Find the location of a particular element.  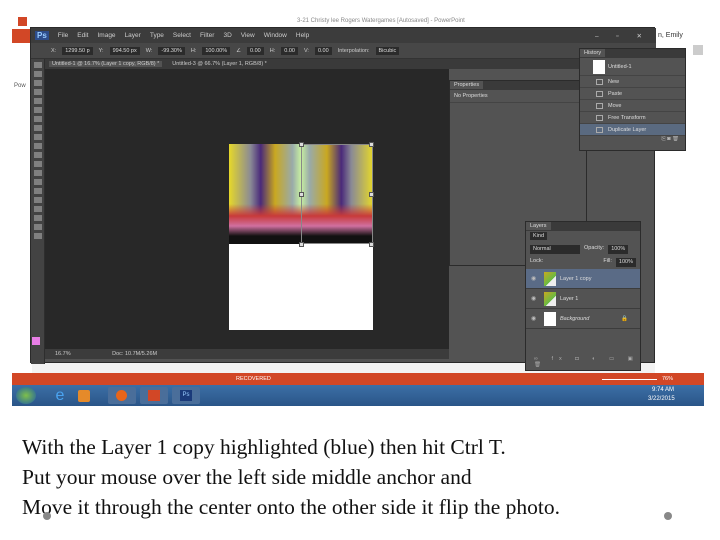

menu-window: Window is located at coordinates (275, 35).